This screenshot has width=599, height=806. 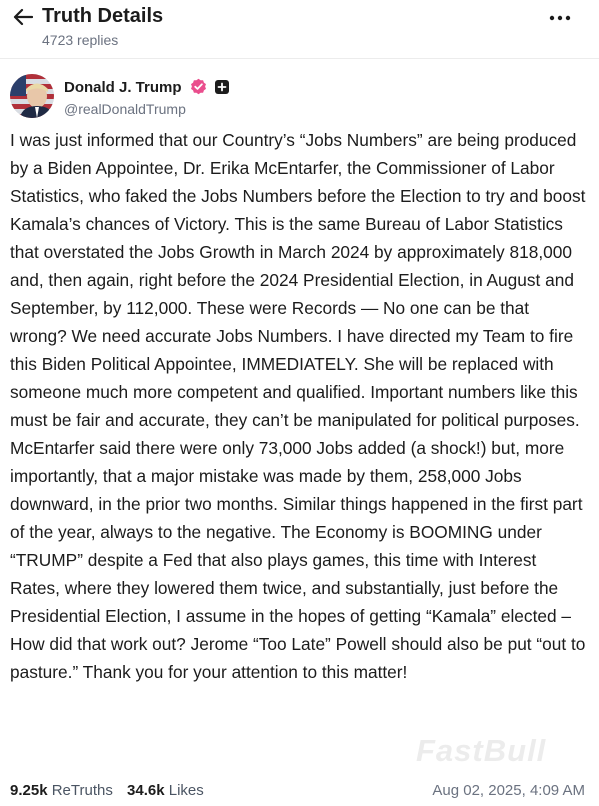 I want to click on retruths-label: ReTruths, so click(x=82, y=790).